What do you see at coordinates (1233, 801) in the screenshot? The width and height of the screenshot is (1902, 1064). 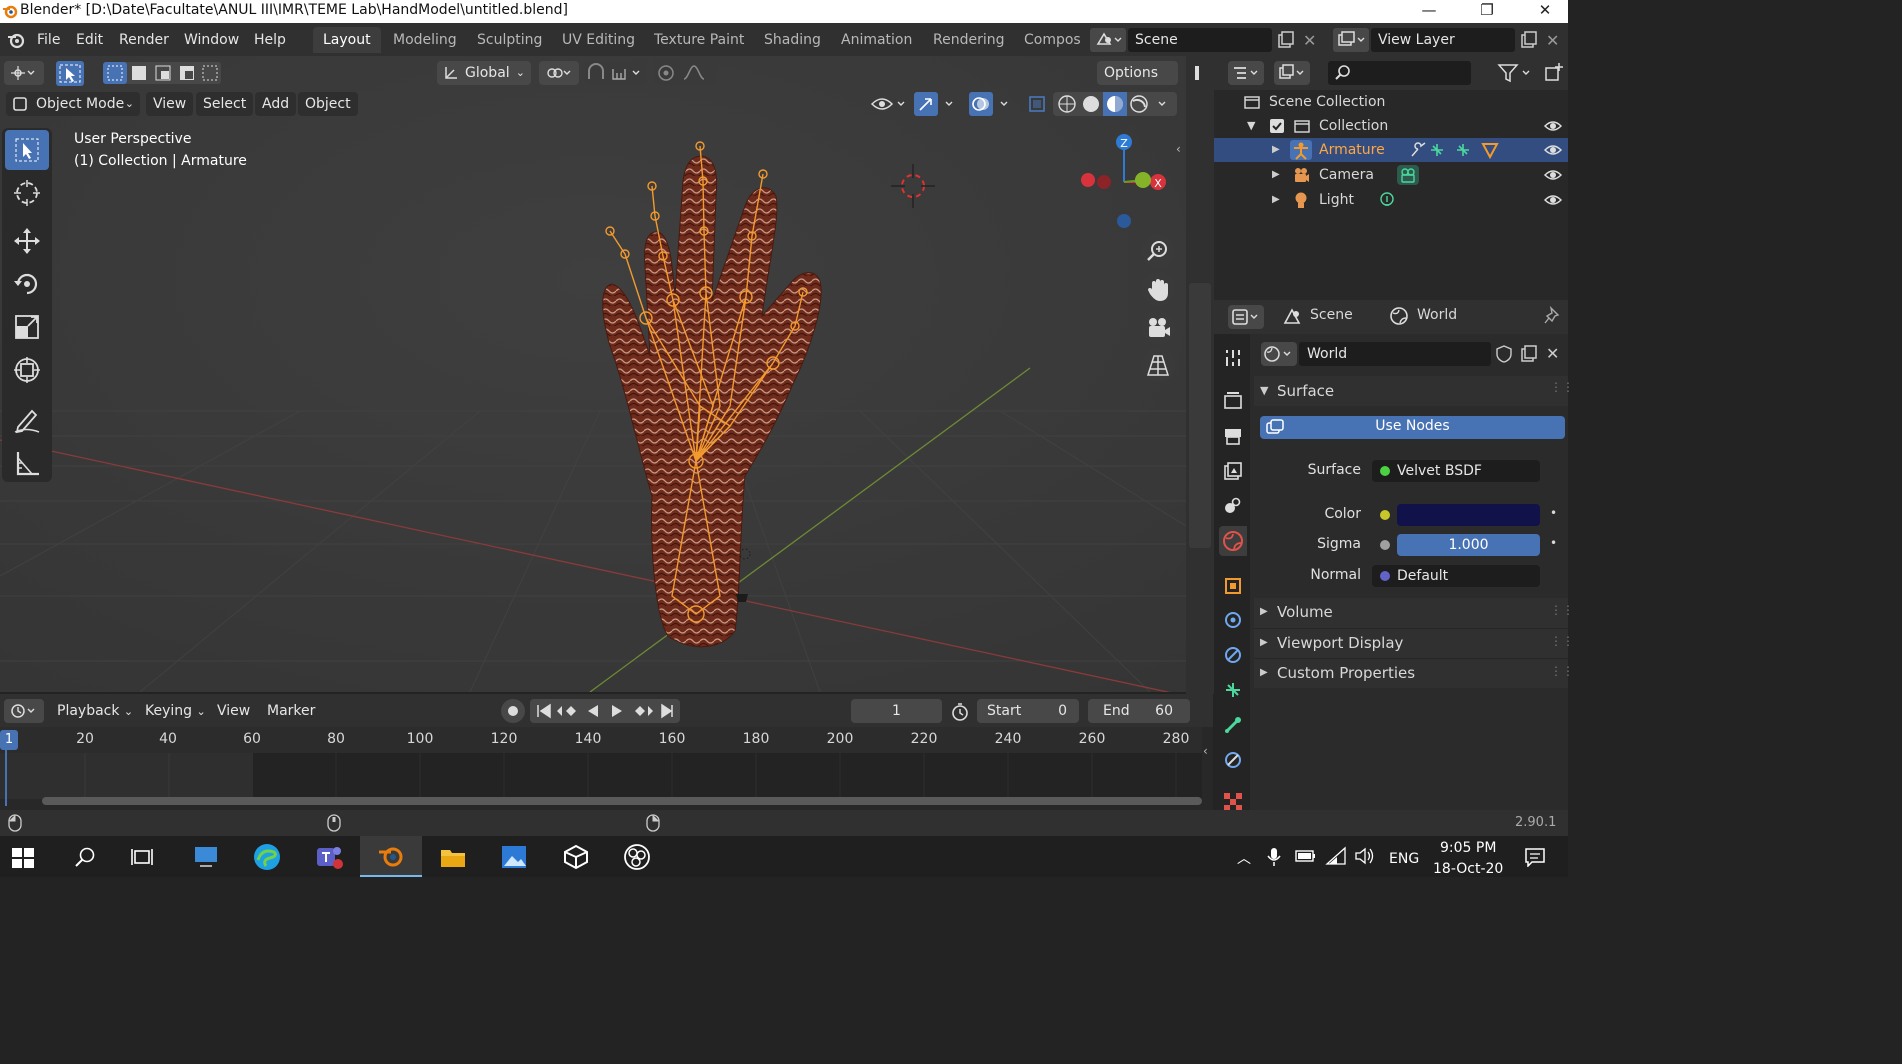 I see `texture-tab-icon` at bounding box center [1233, 801].